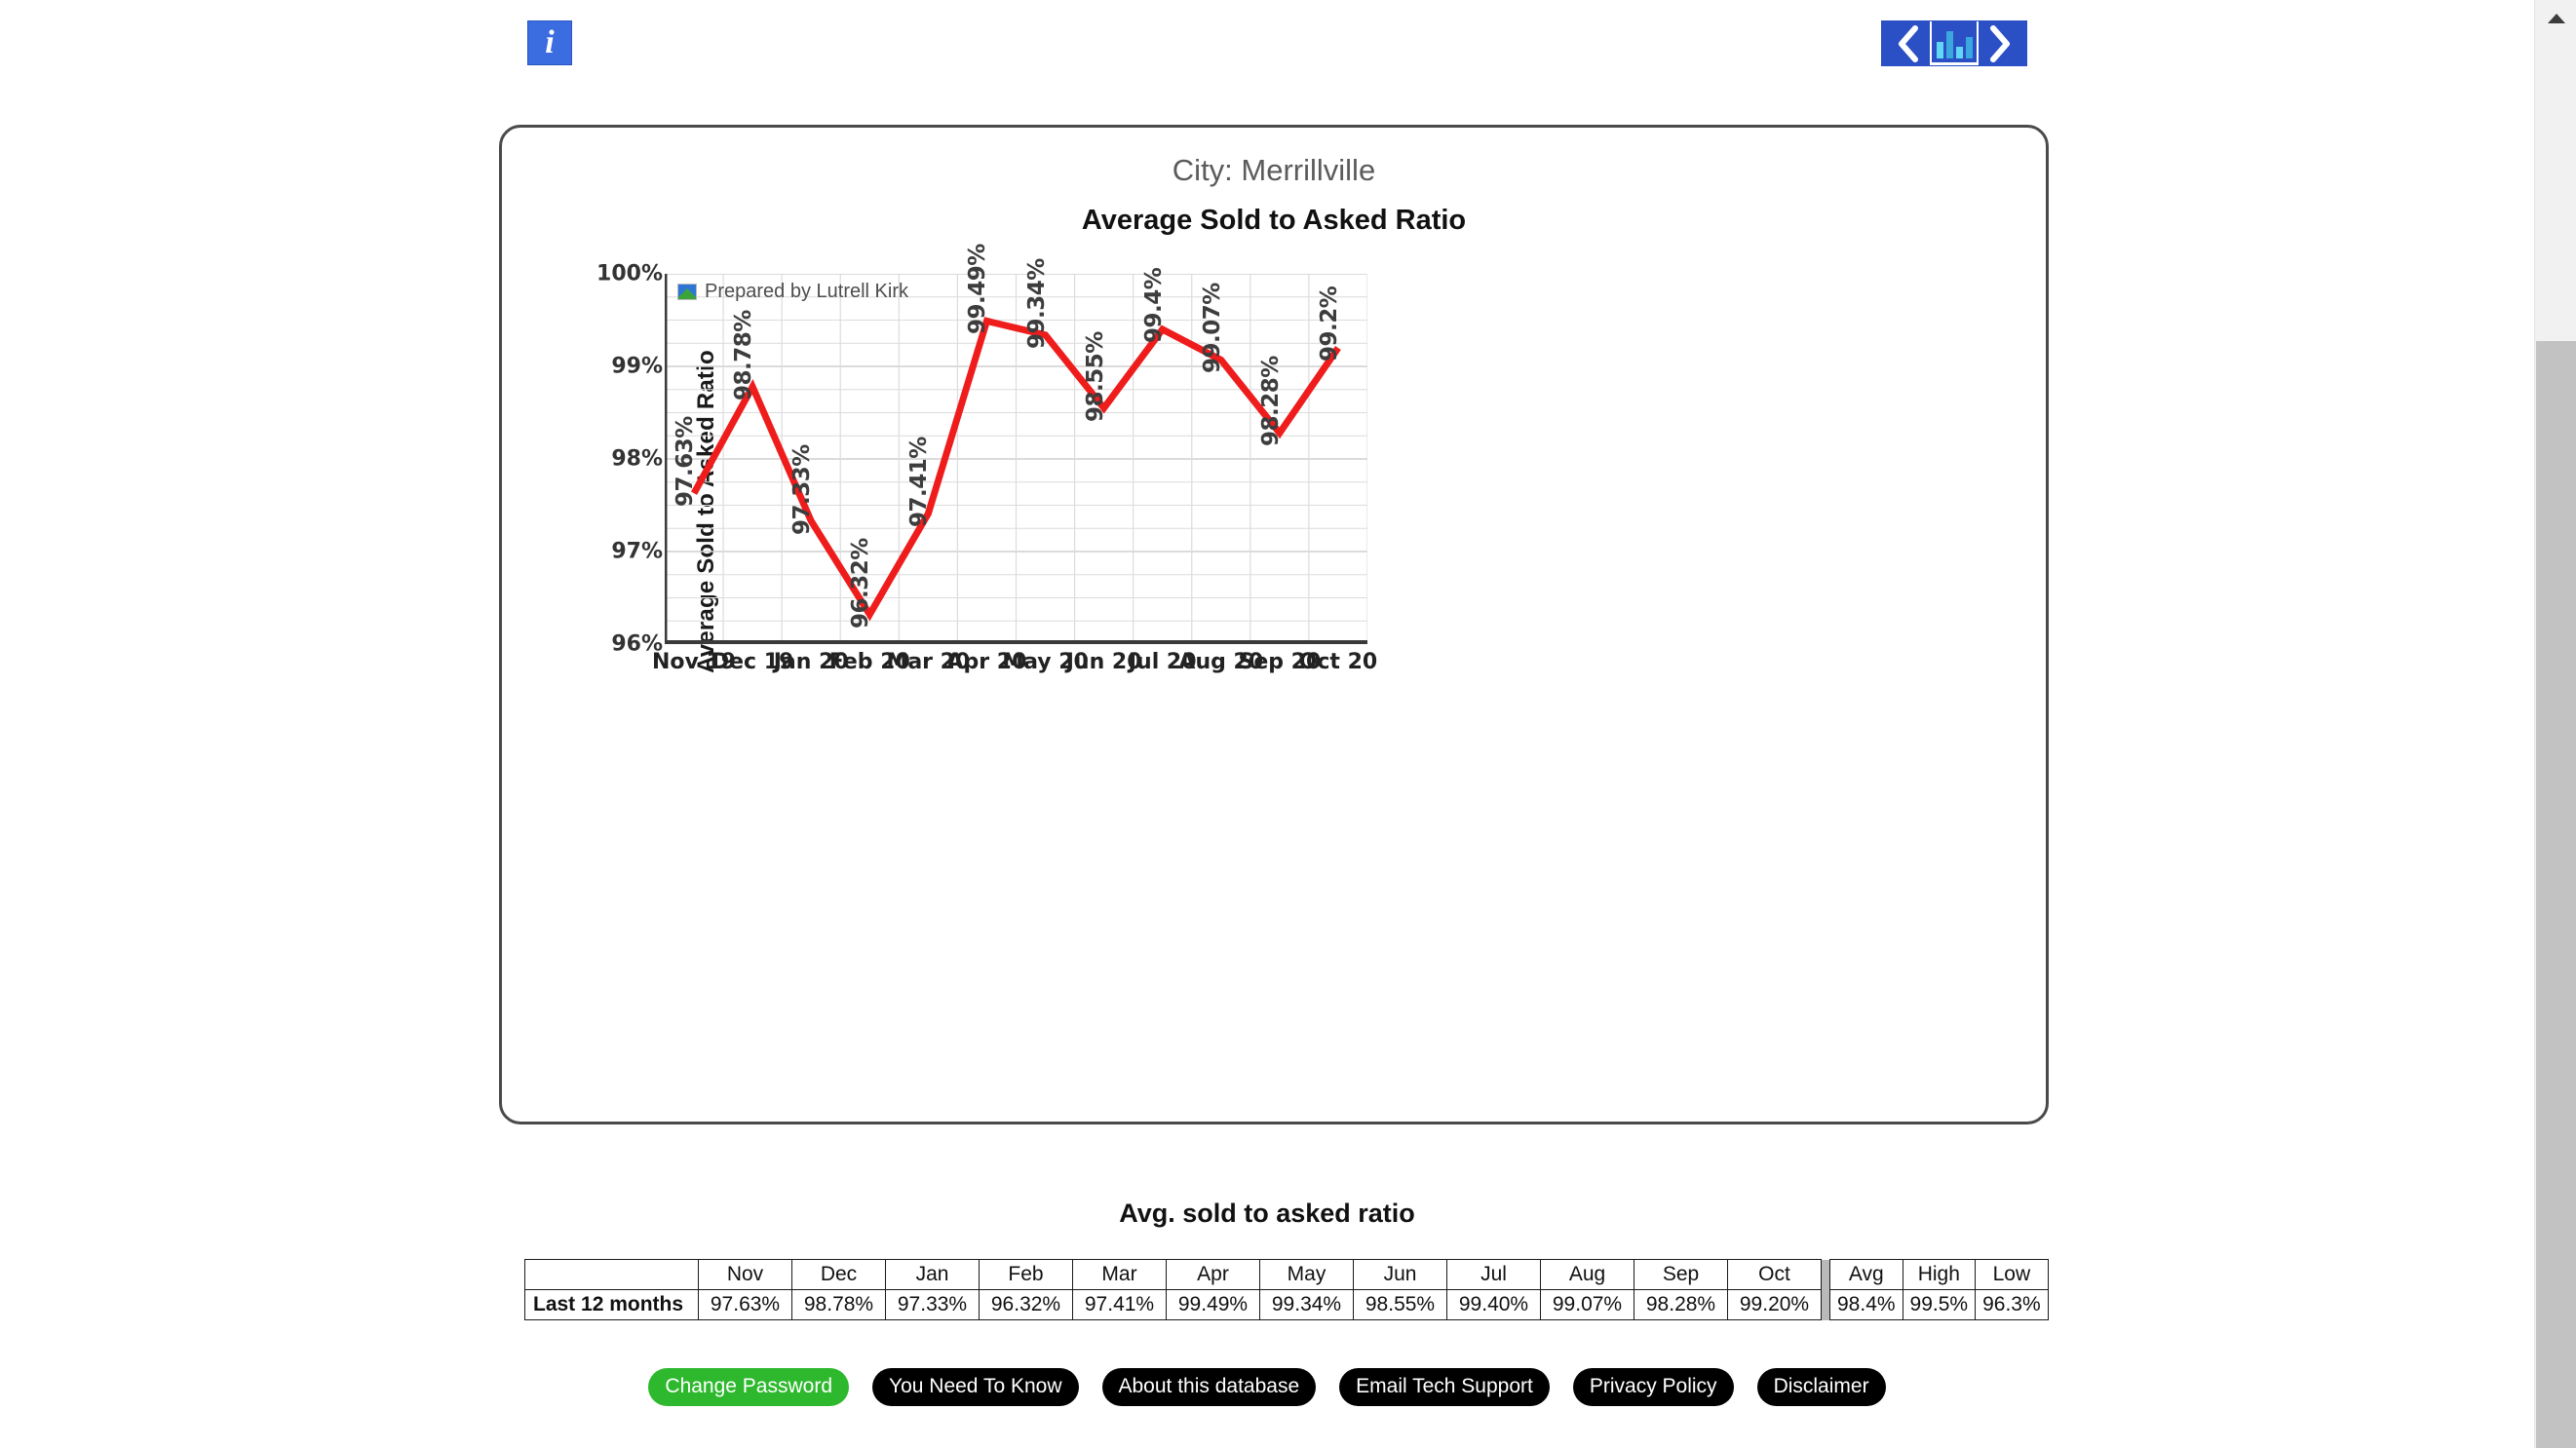 The width and height of the screenshot is (2576, 1448). I want to click on about-this-database-button: About this database, so click(1209, 1387).